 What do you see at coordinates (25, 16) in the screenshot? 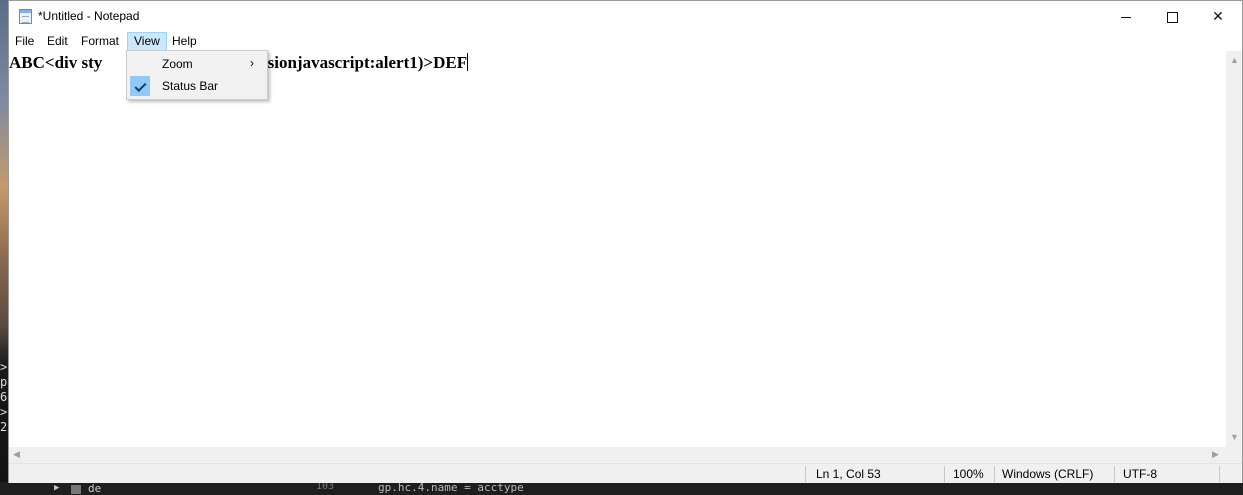
I see `notepad-icon` at bounding box center [25, 16].